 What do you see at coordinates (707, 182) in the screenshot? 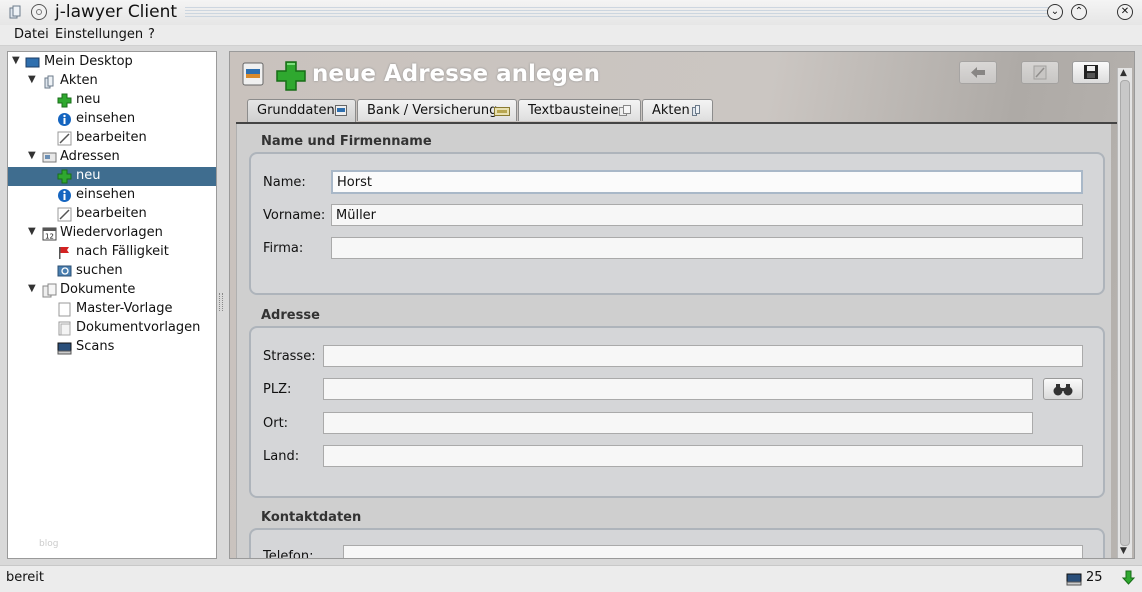
I see `name-field` at bounding box center [707, 182].